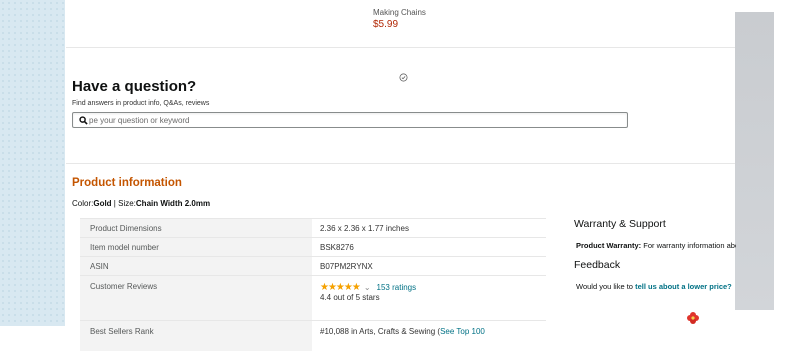  I want to click on table-row: ASIN B07PM2RYNX, so click(313, 266).